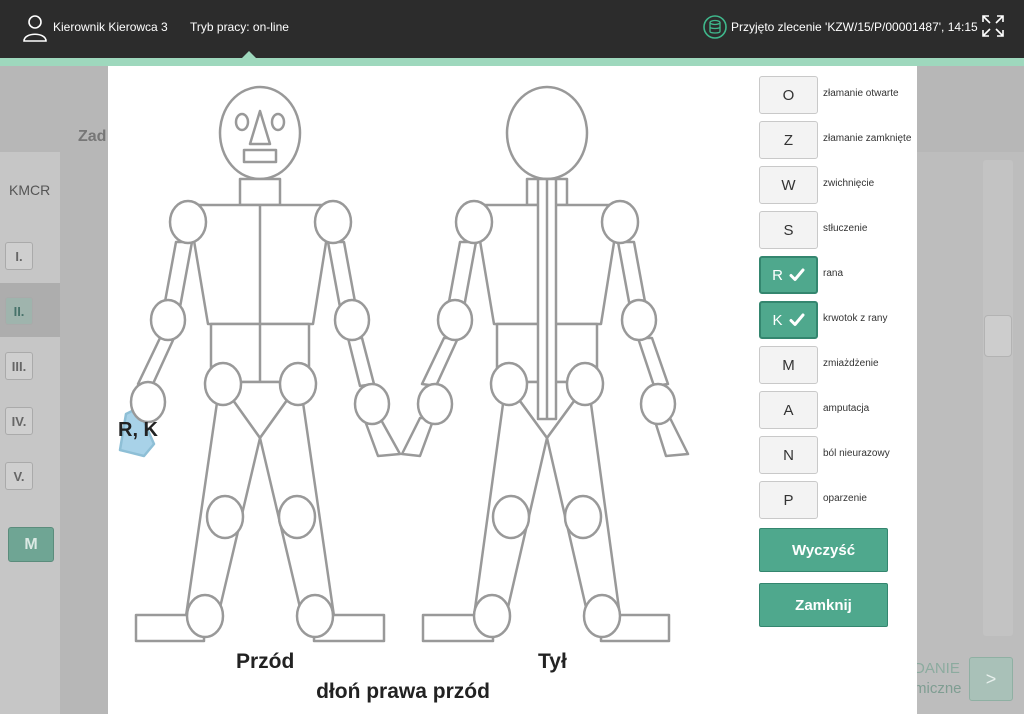 Image resolution: width=1024 pixels, height=714 pixels. Describe the element at coordinates (855, 318) in the screenshot. I see `injury-description: krwotok z rany` at that location.